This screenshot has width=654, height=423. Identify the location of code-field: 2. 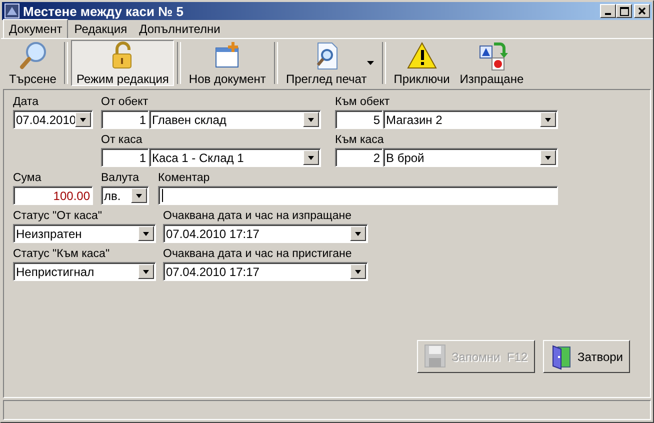
(359, 157).